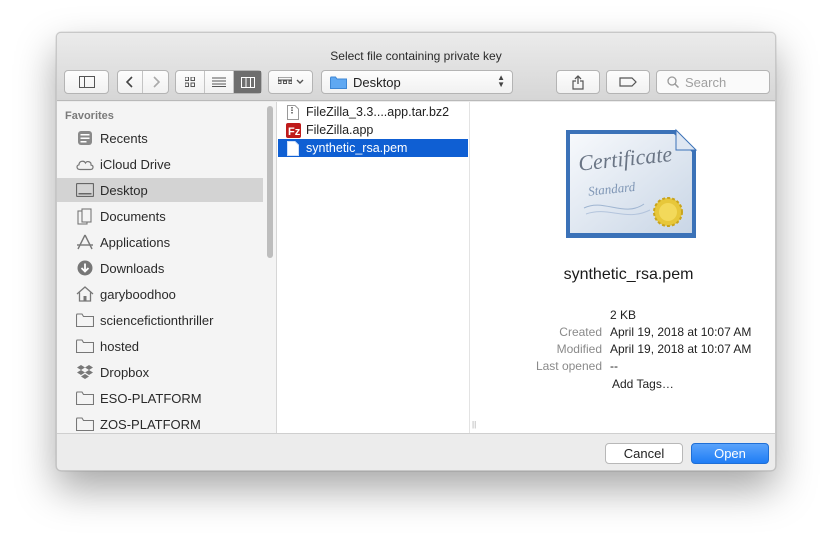 Image resolution: width=832 pixels, height=552 pixels. I want to click on history-nav, so click(143, 82).